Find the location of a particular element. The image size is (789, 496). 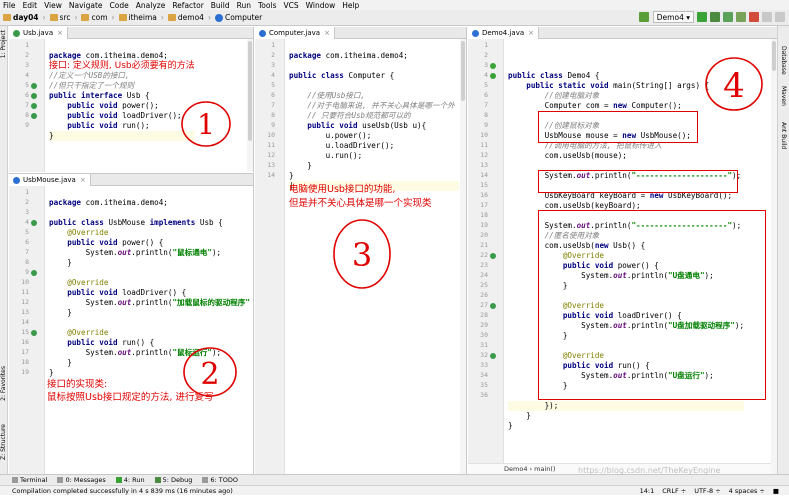

tool-run: 4: Run is located at coordinates (130, 480).